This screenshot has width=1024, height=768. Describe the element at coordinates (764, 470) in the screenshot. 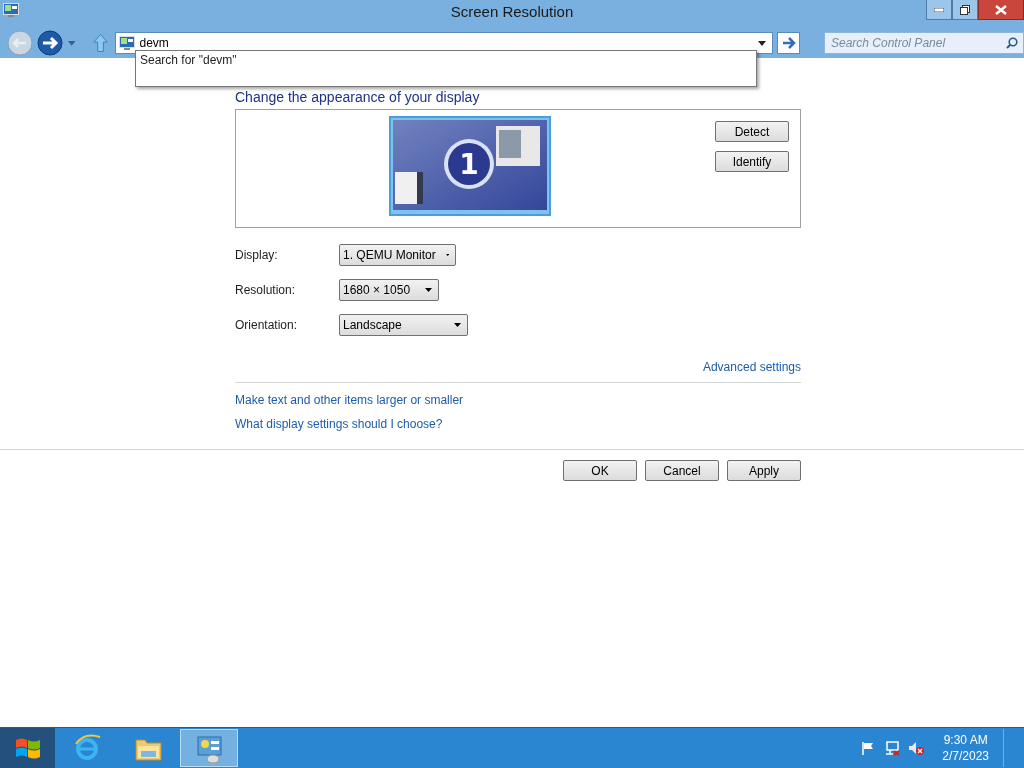

I see `apply-button: Apply` at that location.